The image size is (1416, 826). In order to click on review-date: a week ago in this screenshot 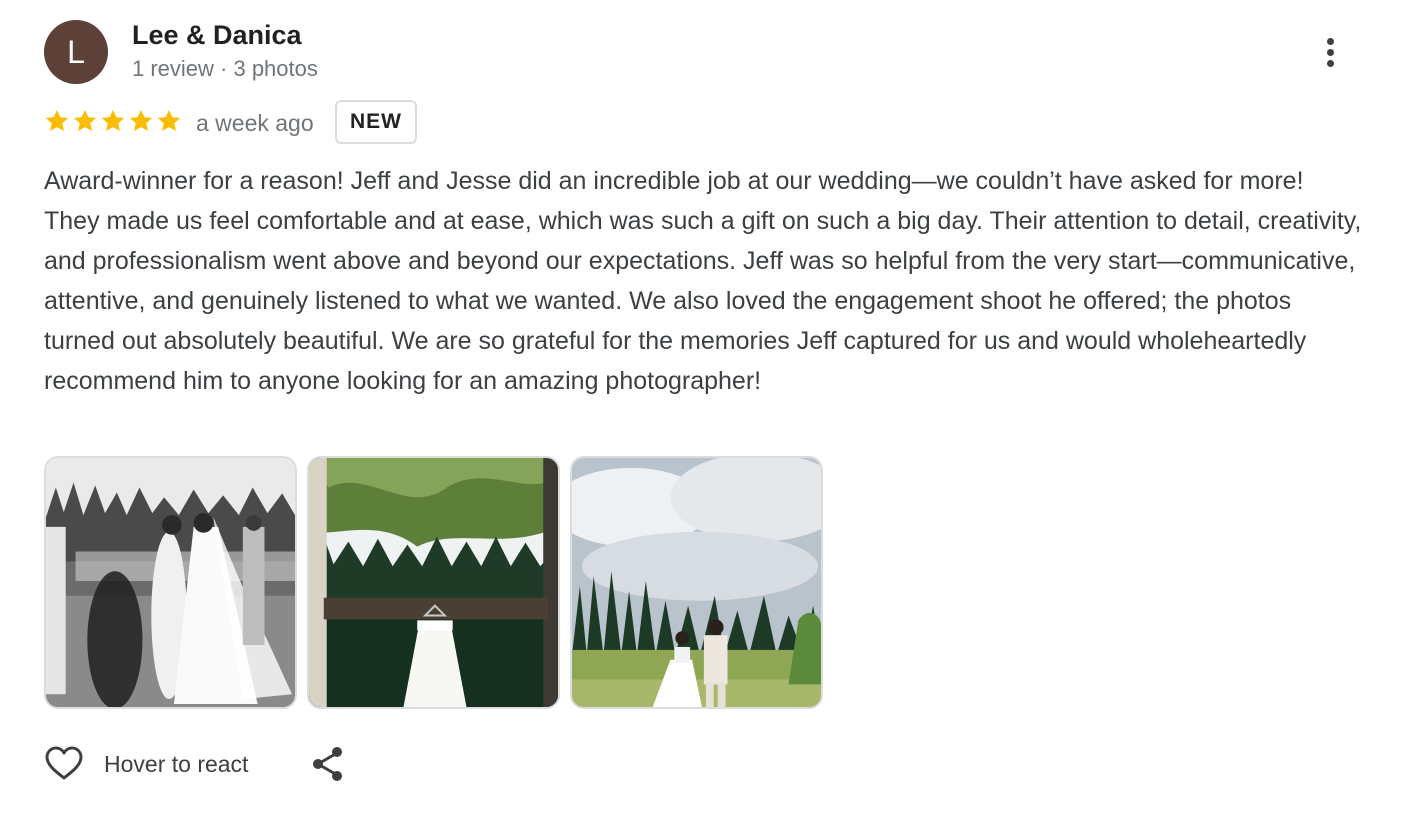, I will do `click(255, 123)`.